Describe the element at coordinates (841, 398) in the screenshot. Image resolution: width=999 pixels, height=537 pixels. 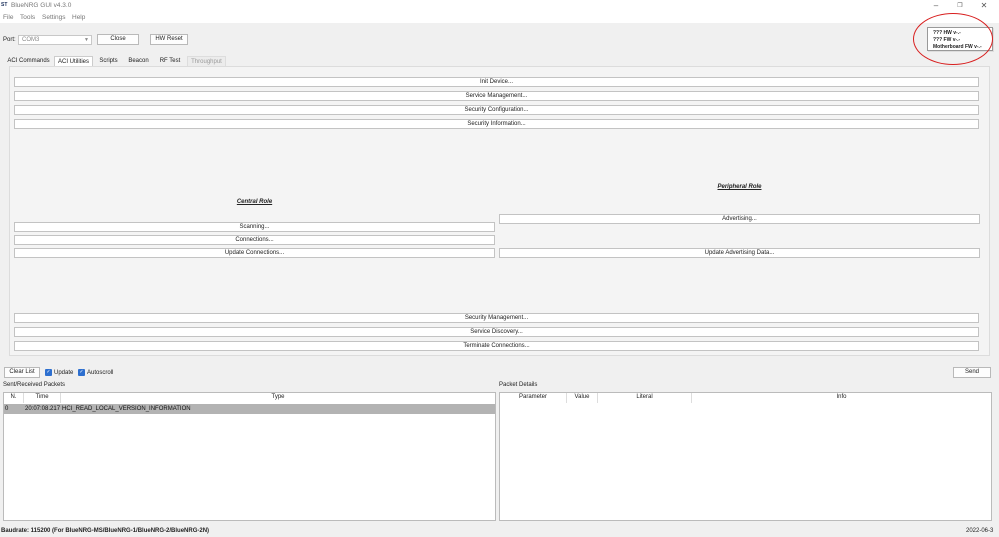
I see `column-header-info: Info` at that location.